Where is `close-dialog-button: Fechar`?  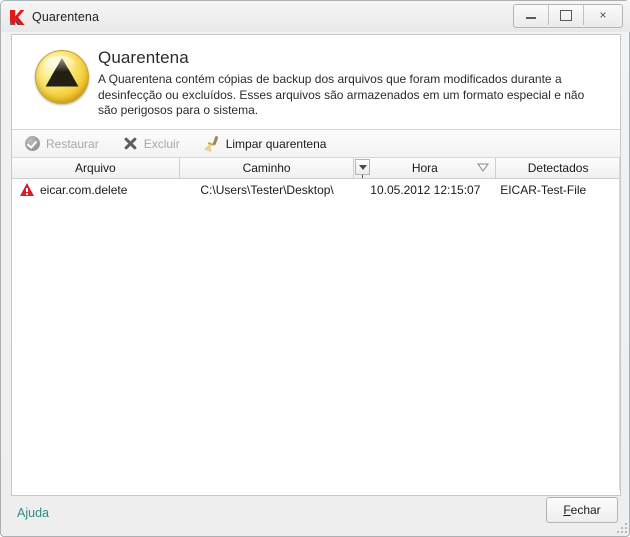
close-dialog-button: Fechar is located at coordinates (582, 510).